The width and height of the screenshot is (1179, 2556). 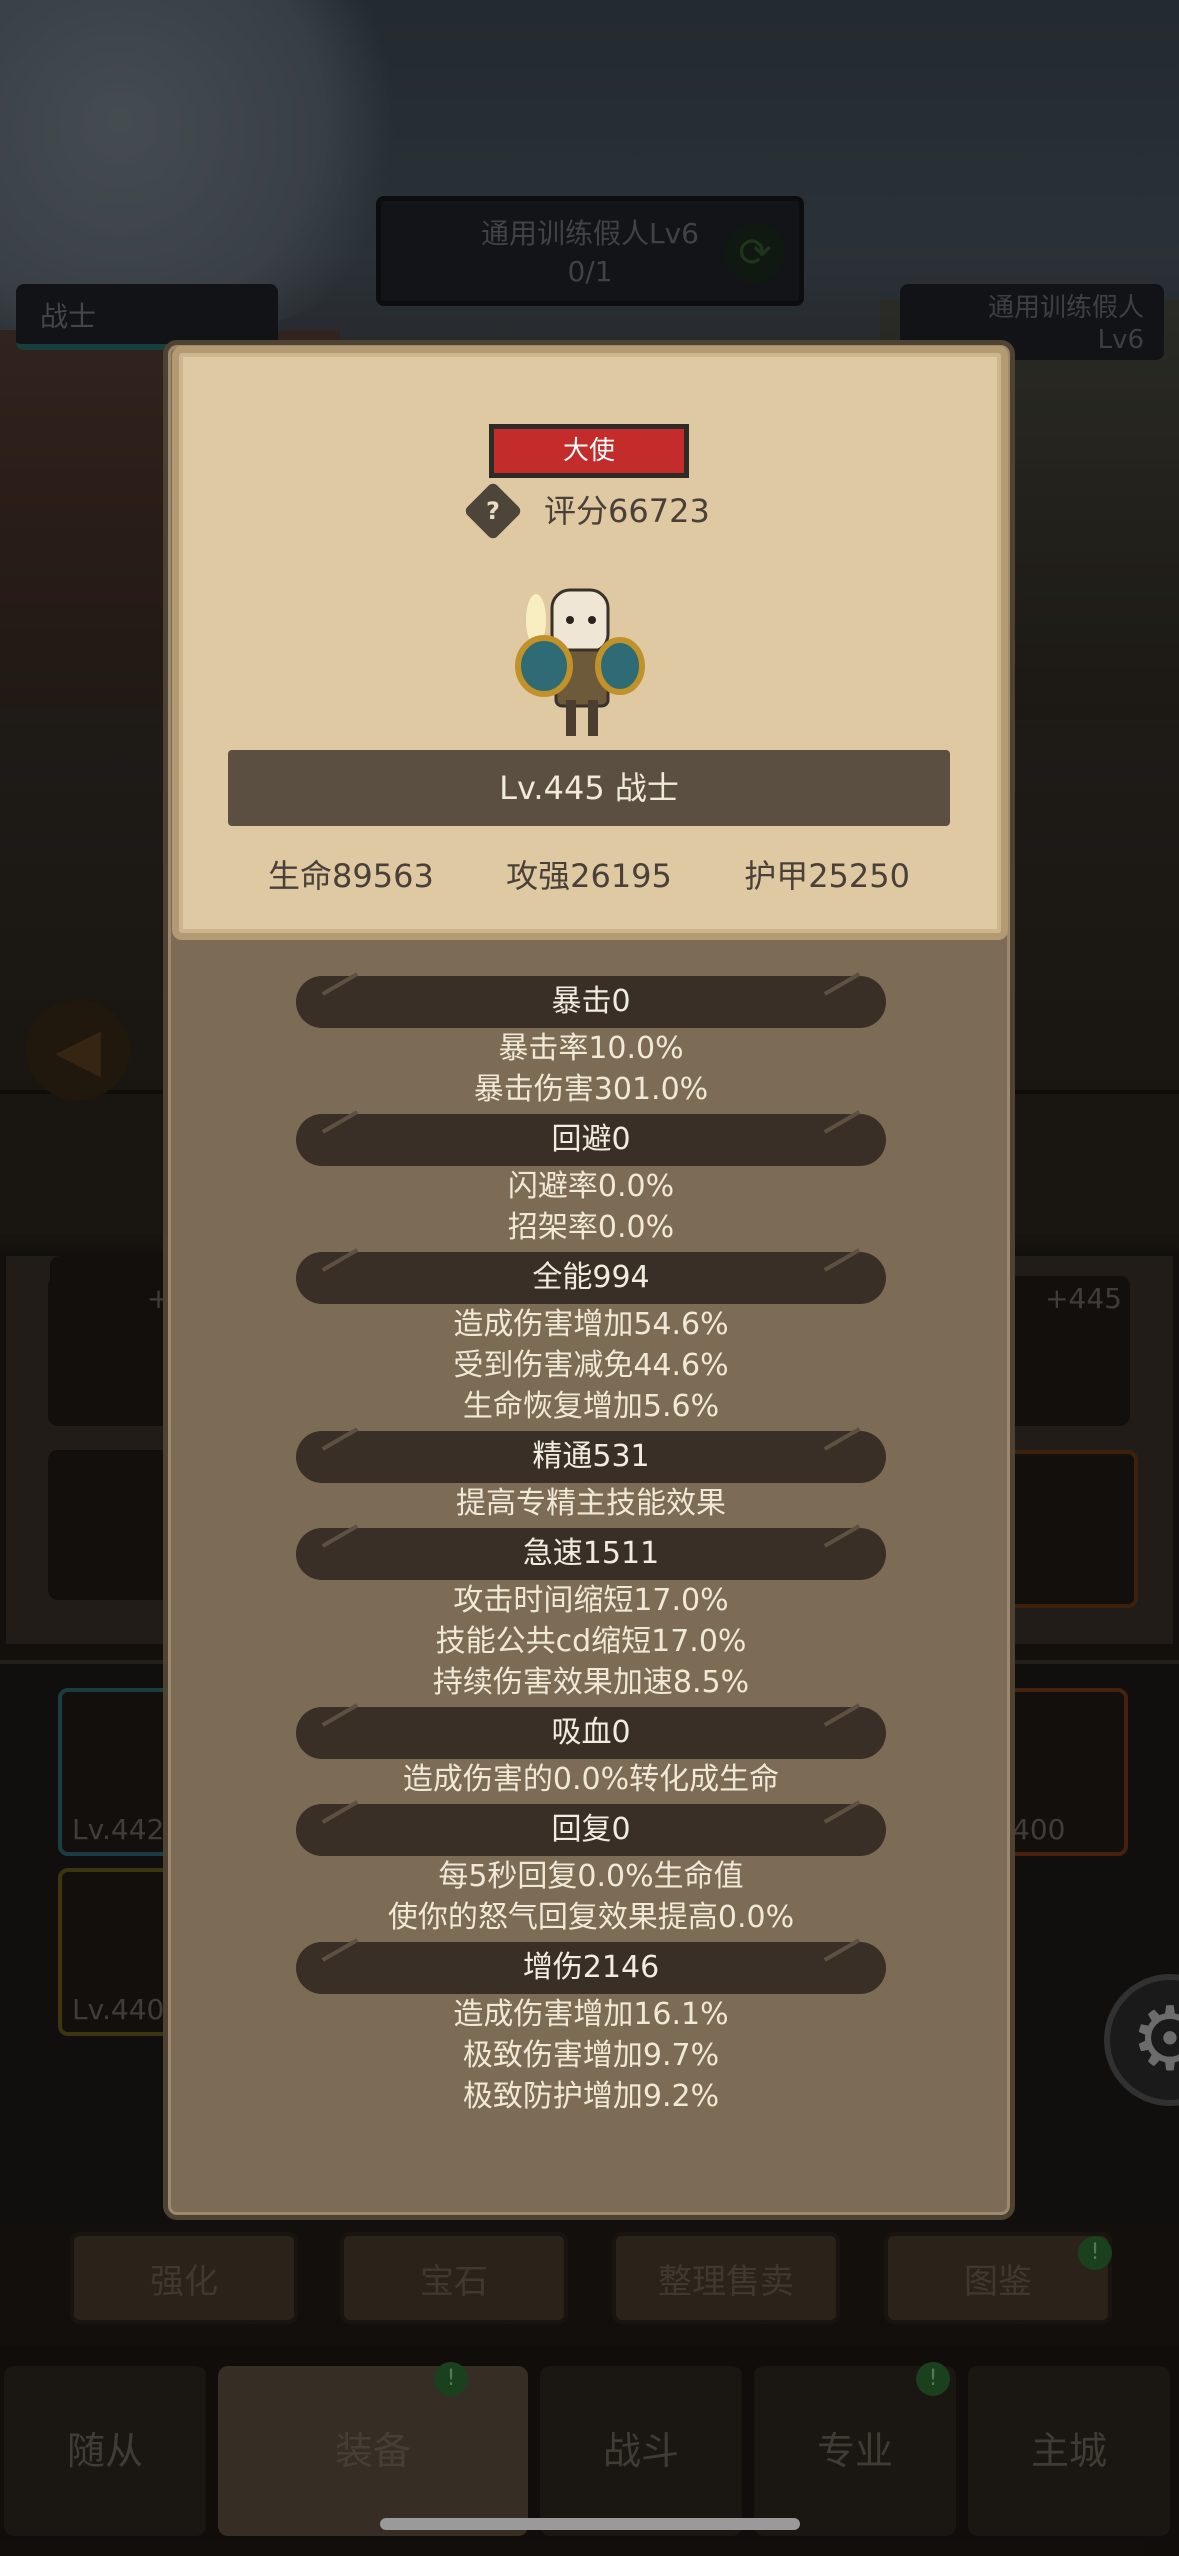 What do you see at coordinates (591, 1554) in the screenshot?
I see `stat-header-haste: 急速1511` at bounding box center [591, 1554].